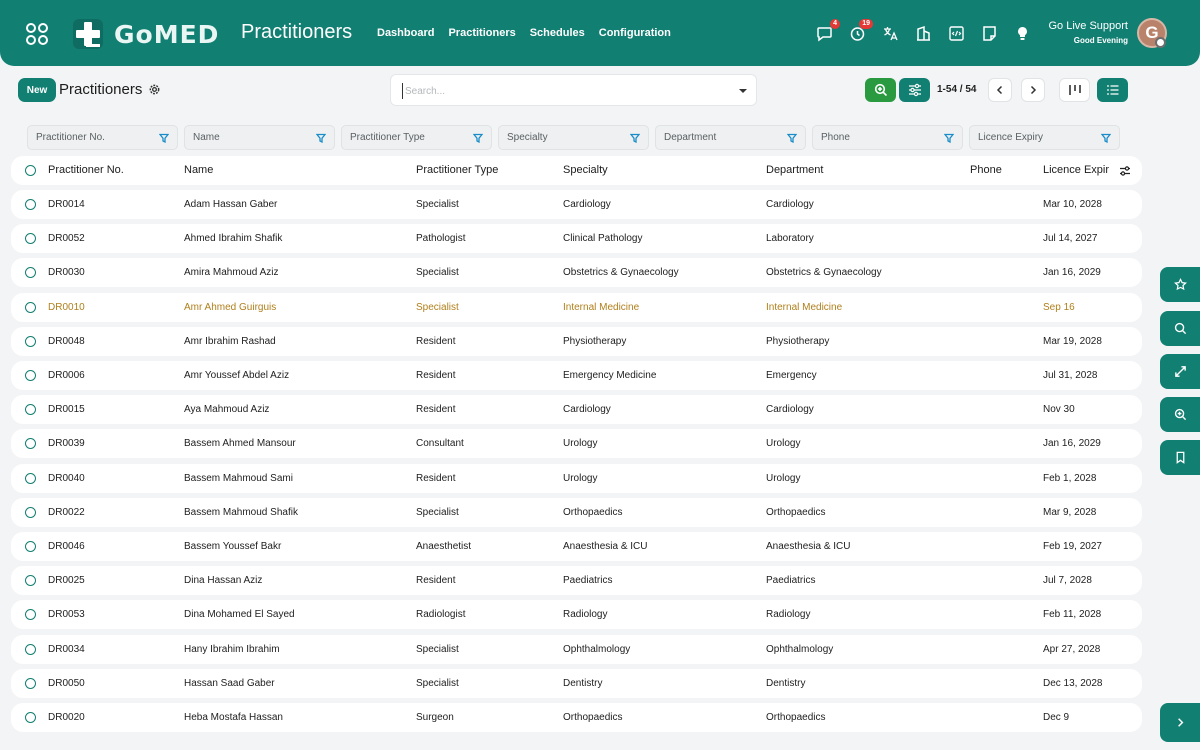 Image resolution: width=1200 pixels, height=750 pixels. I want to click on header-icons: 4 19, so click(923, 30).